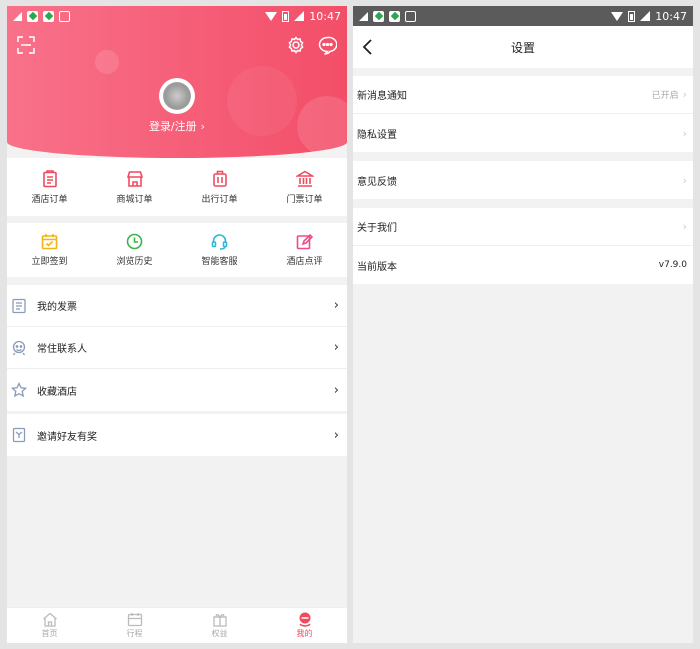  I want to click on clock-icon, so click(134, 241).